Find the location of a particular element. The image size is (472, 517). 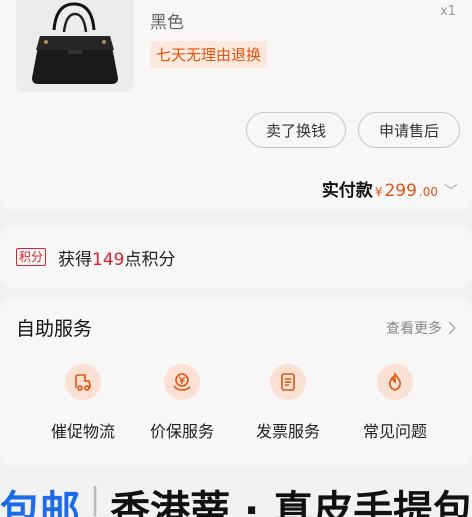

promo-banner: 包邮 | 香港蒂 · 真皮手提包 is located at coordinates (236, 497).